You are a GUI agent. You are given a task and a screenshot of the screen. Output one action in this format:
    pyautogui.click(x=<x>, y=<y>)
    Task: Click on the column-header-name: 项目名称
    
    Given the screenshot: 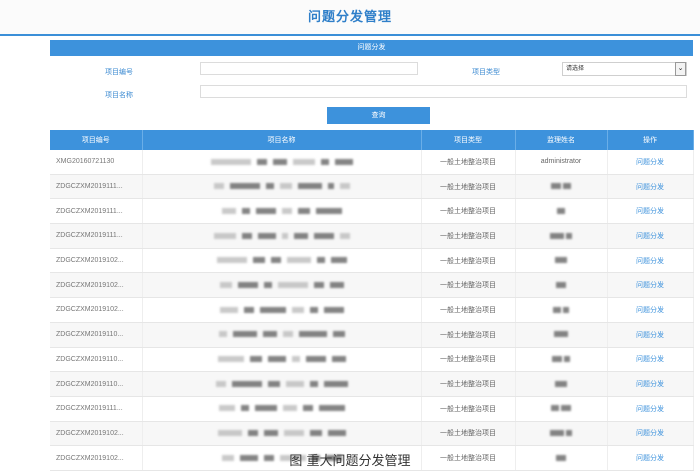 What is the action you would take?
    pyautogui.click(x=282, y=140)
    